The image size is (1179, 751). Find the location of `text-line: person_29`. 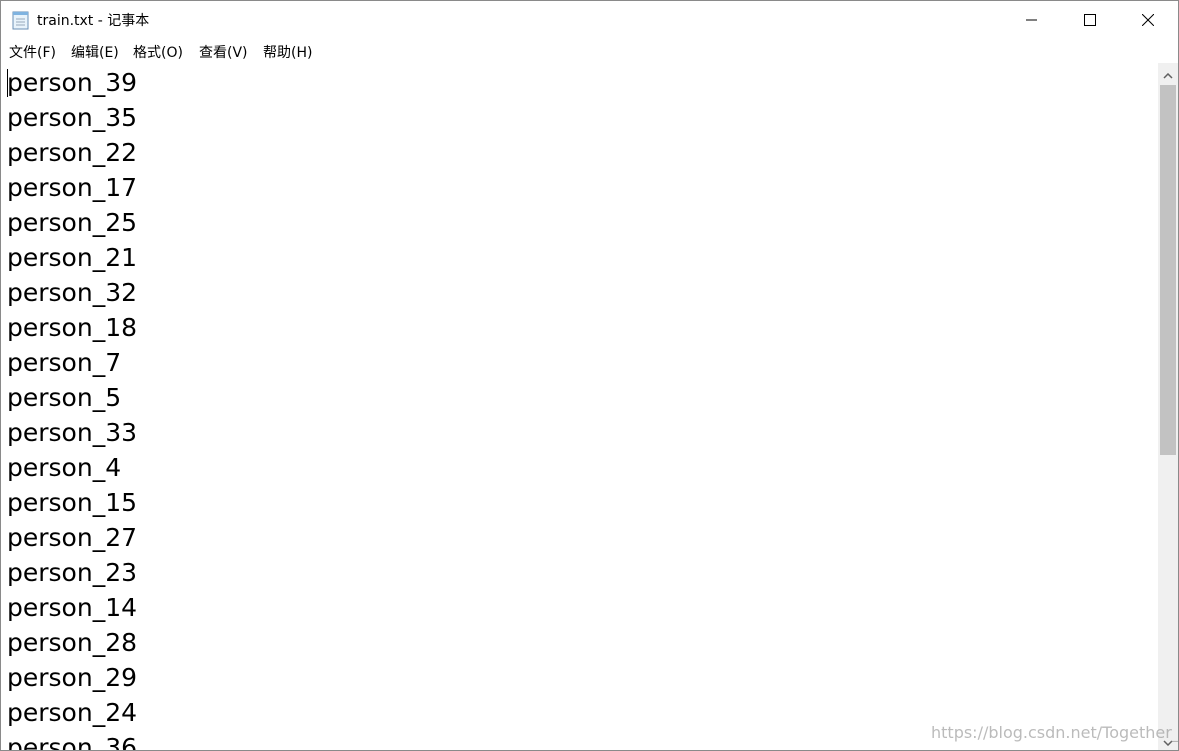

text-line: person_29 is located at coordinates (72, 677).